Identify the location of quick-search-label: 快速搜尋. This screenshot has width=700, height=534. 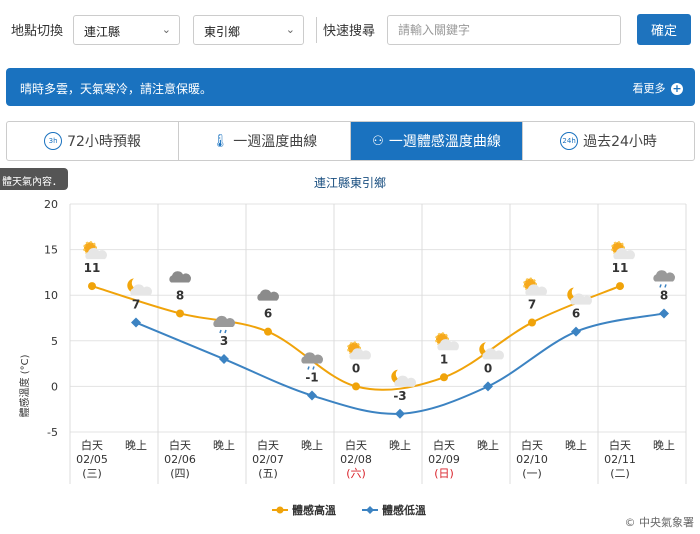
(349, 31).